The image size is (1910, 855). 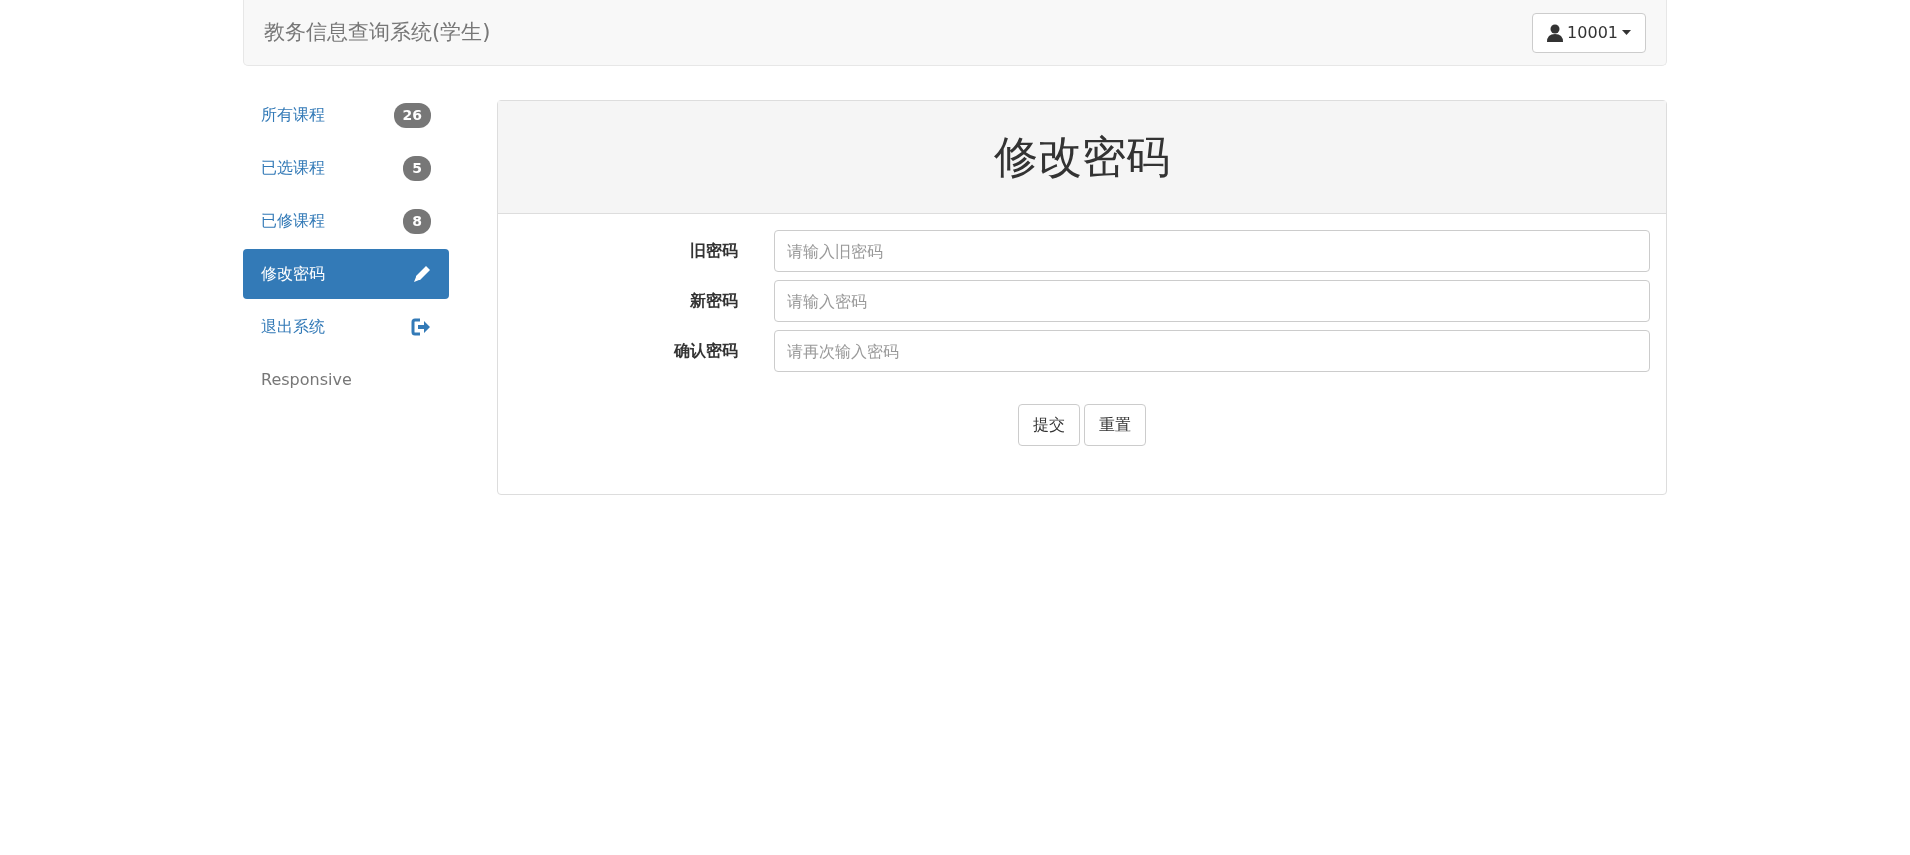 I want to click on submit-button: 提交, so click(x=1049, y=425).